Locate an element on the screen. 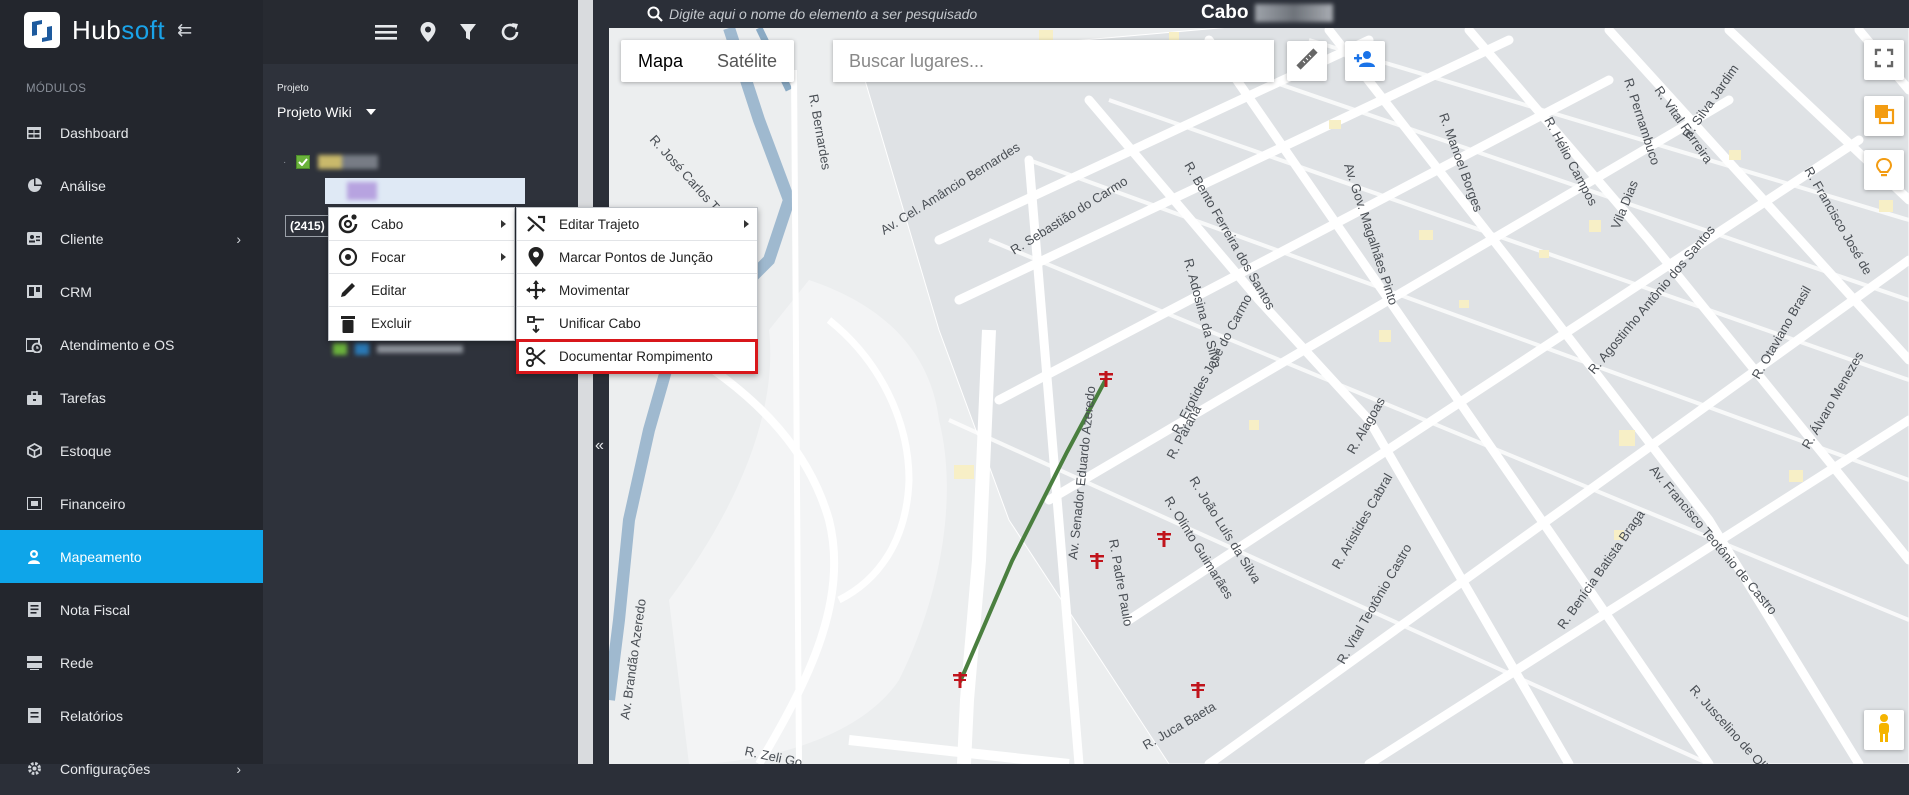 The height and width of the screenshot is (795, 1909). sidebar-item-configuracoes: Configurações › is located at coordinates (131, 768).